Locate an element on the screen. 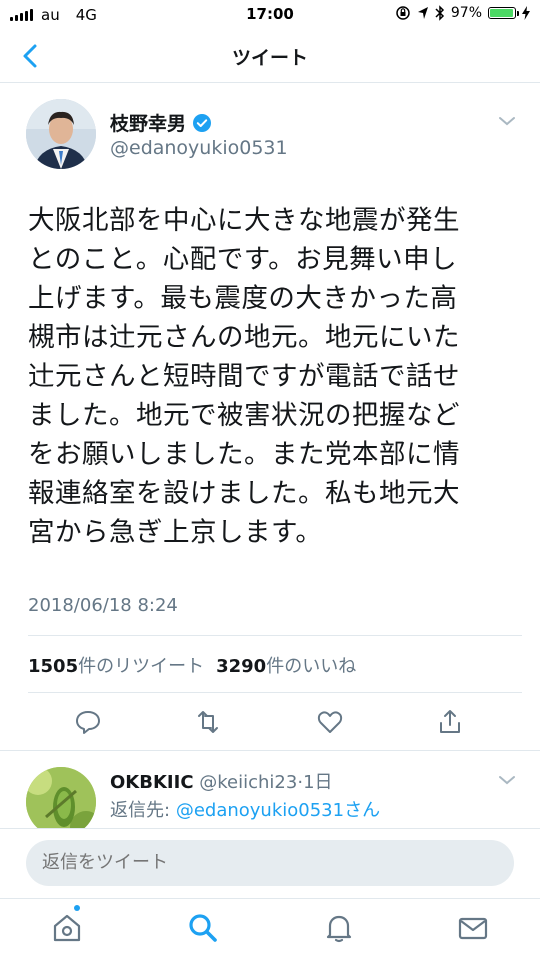 The image size is (540, 961). like-count-link: 3290件のいいね is located at coordinates (286, 665).